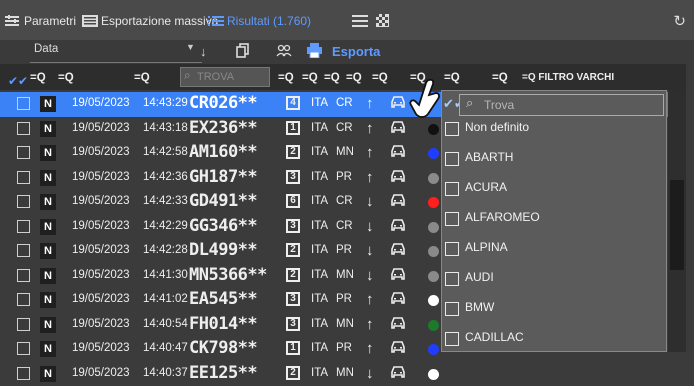  I want to click on option-label: ACURA, so click(486, 187).